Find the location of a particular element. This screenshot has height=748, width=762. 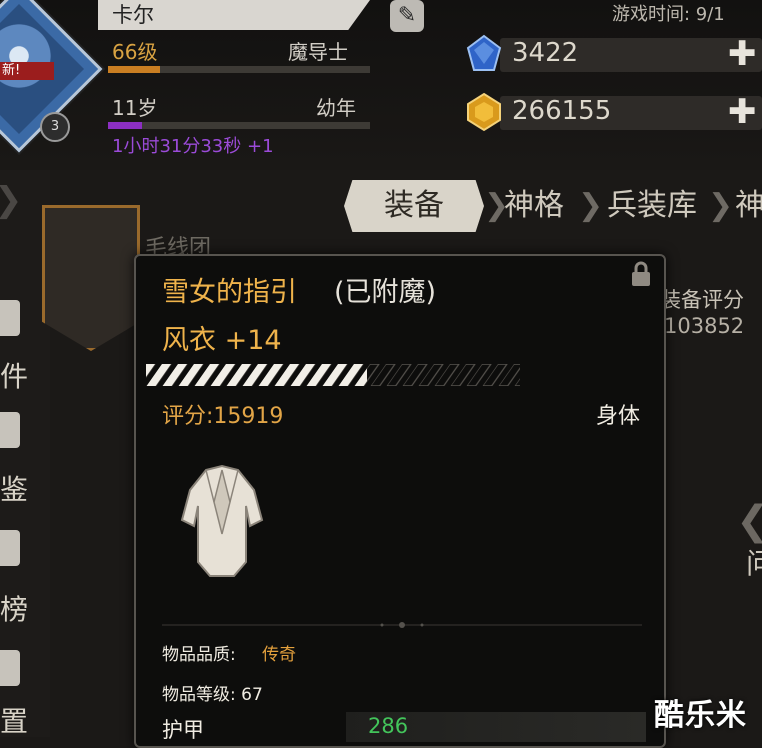

chevron-left-icon: ❮ is located at coordinates (749, 521).